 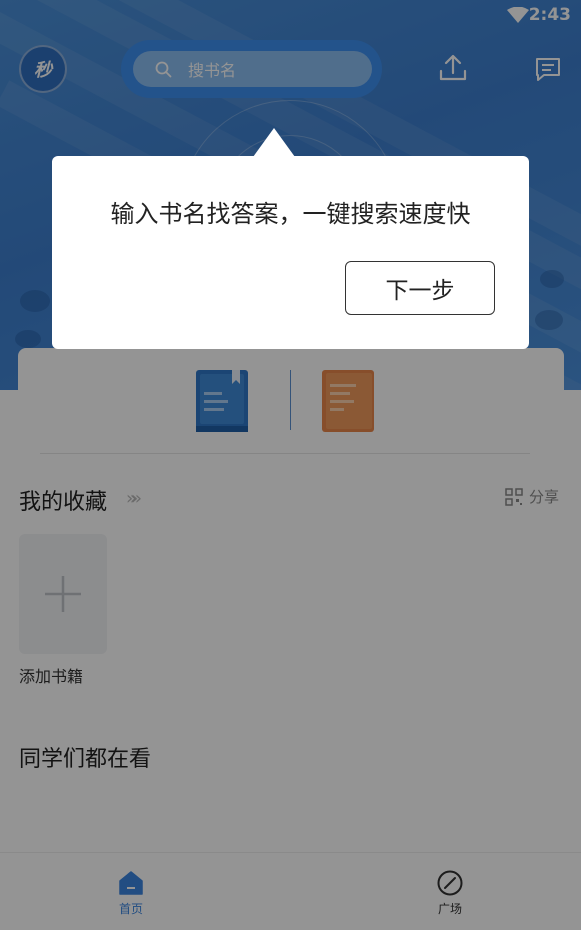 I want to click on tooltip-arrow, so click(x=274, y=142).